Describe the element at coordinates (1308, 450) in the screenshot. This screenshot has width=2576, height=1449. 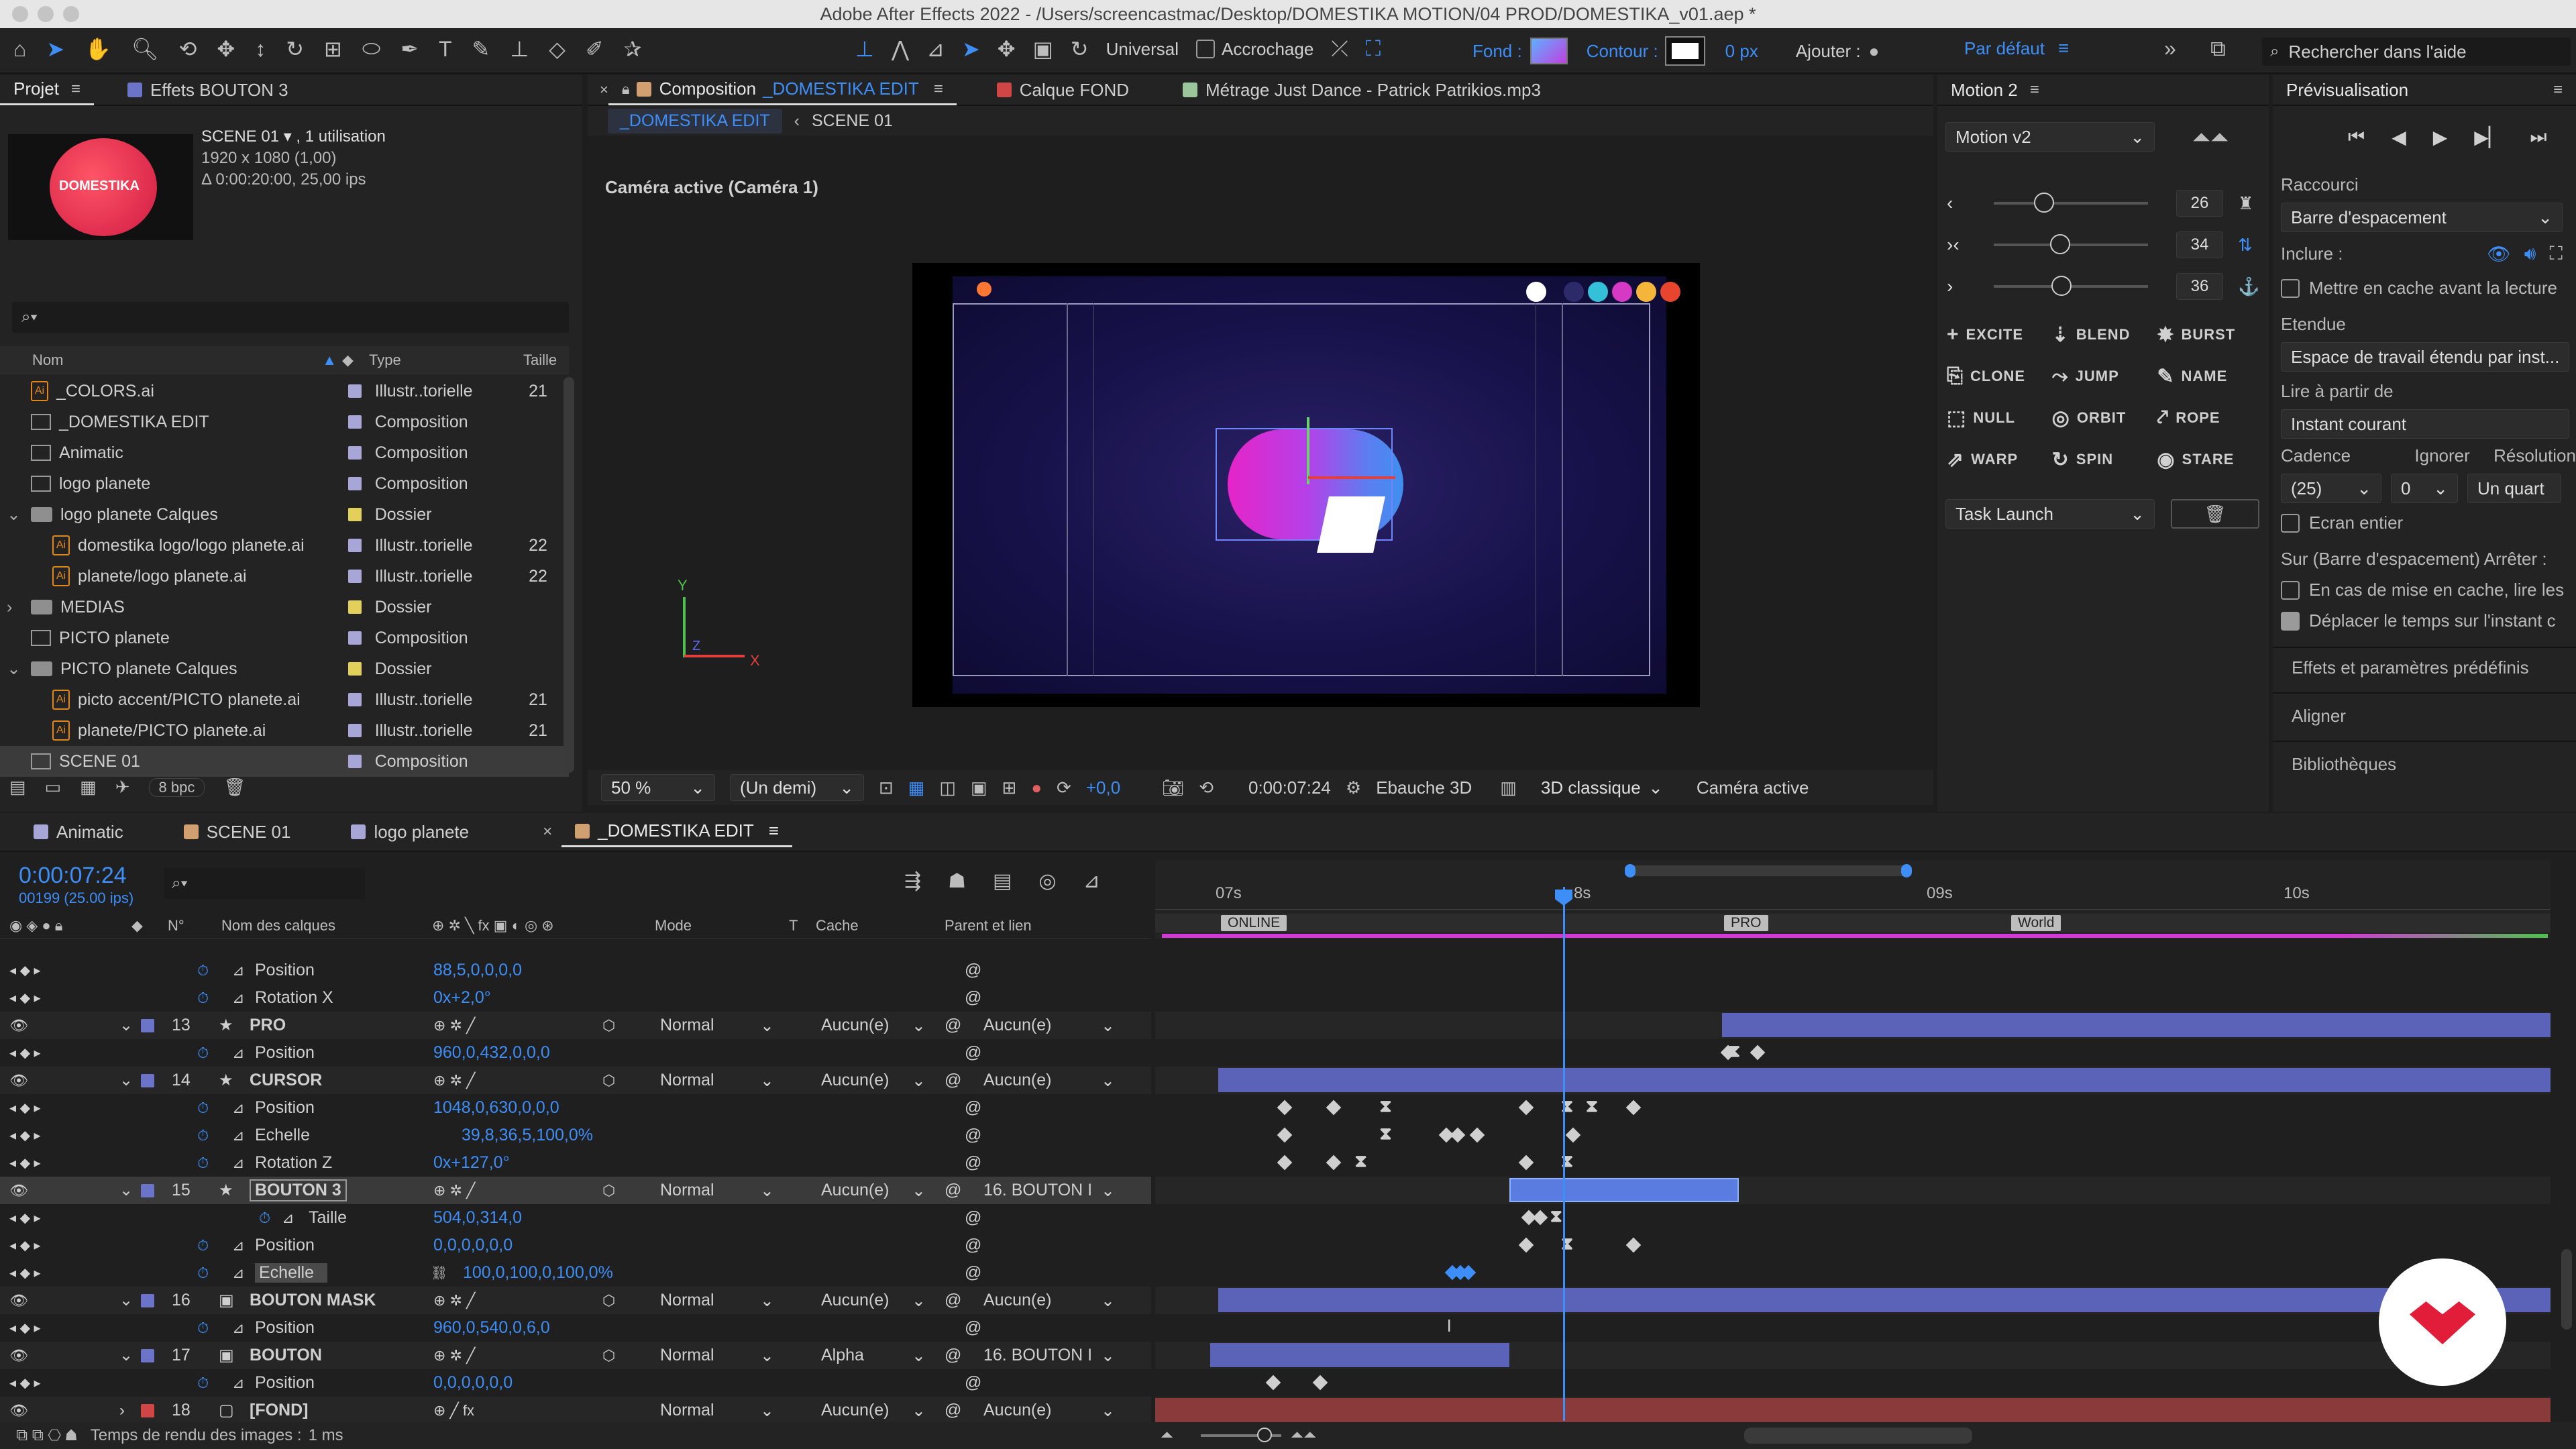
I see `y-axis-gizmo` at that location.